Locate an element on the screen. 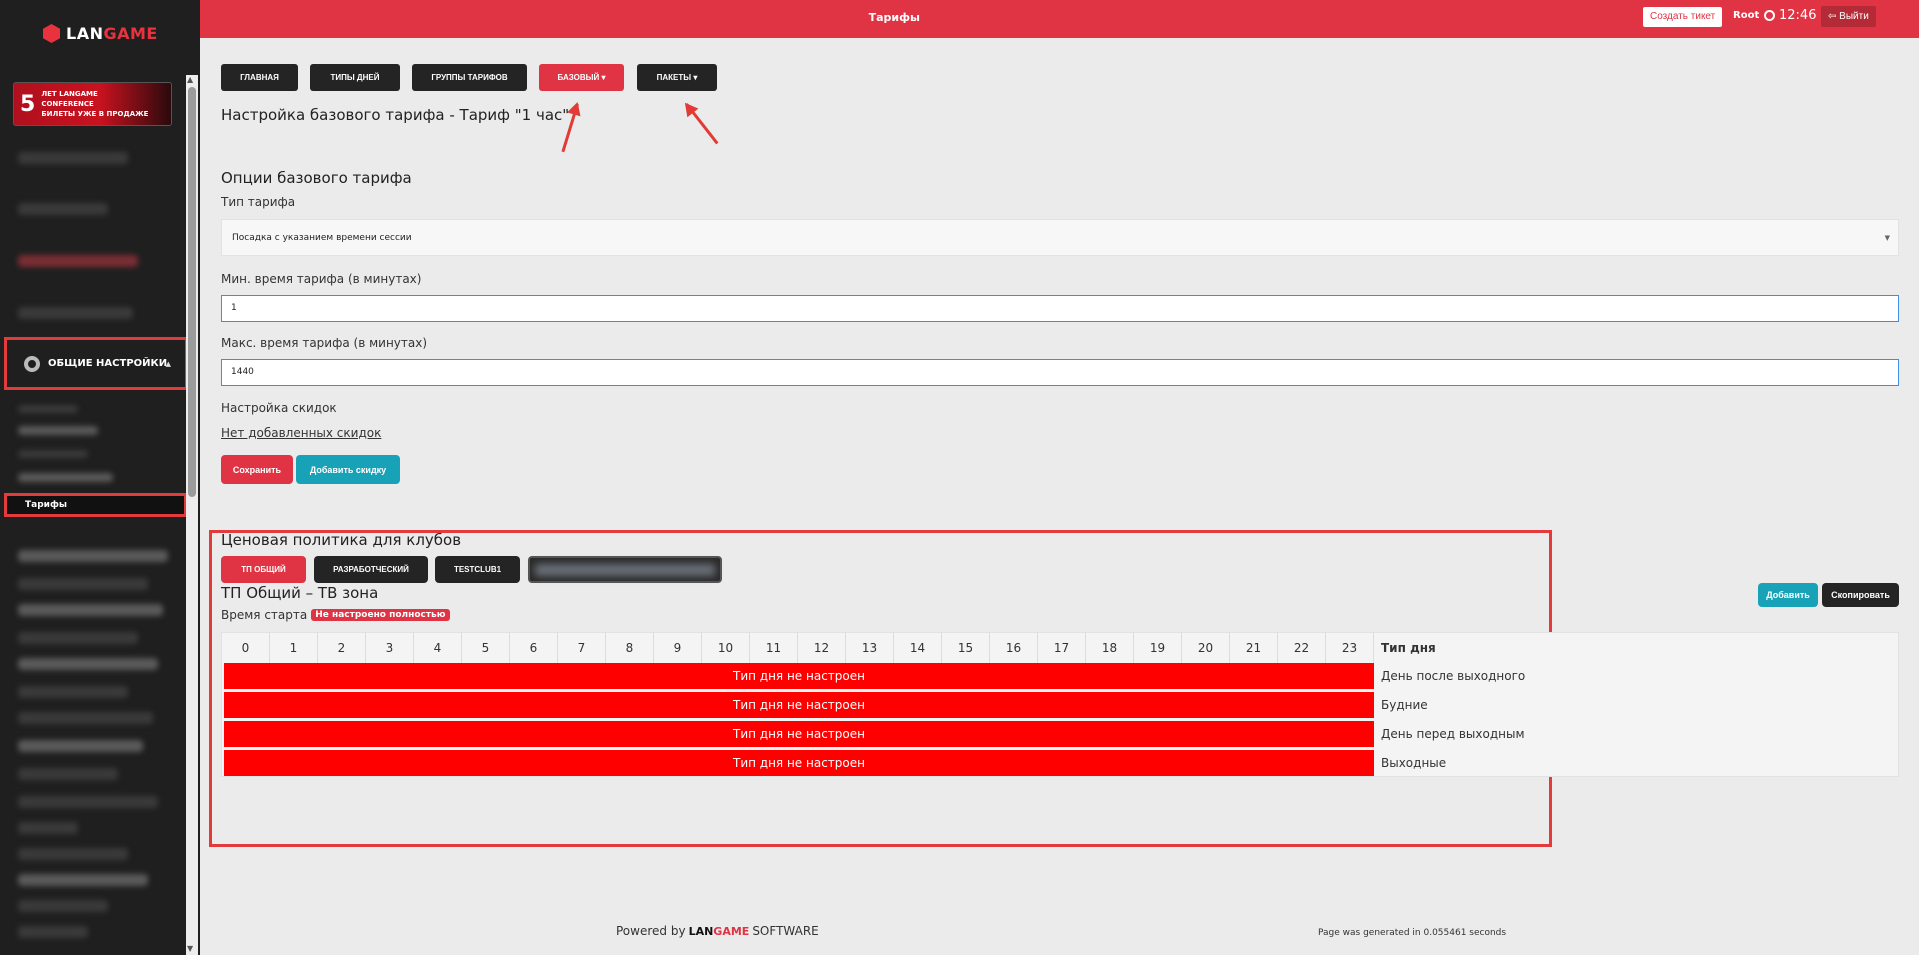 This screenshot has width=1919, height=955. day-type-header: Тип дня is located at coordinates (1408, 648).